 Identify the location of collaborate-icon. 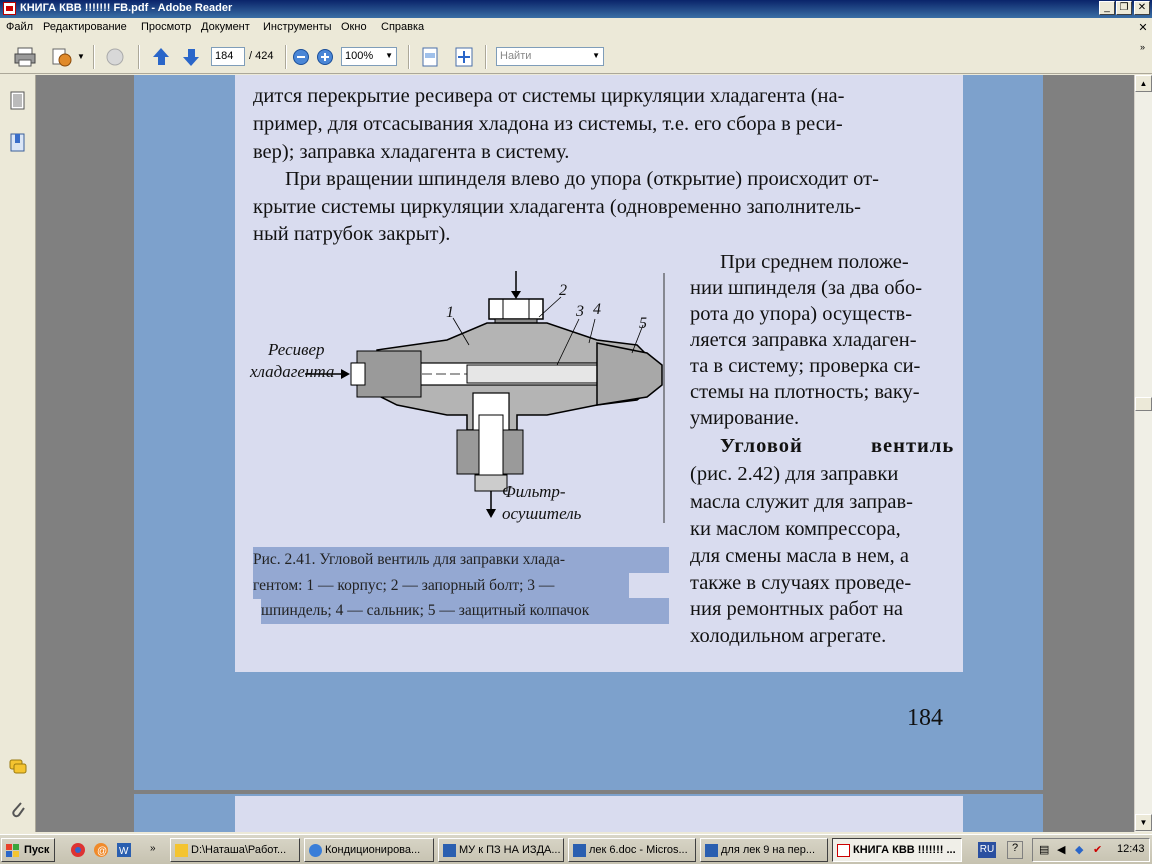
(115, 57).